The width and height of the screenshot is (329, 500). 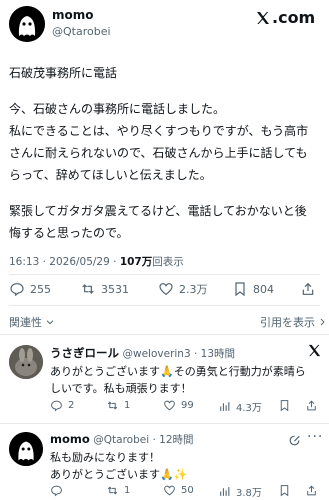 I want to click on sort-relevance-label: 関連性, so click(x=25, y=322).